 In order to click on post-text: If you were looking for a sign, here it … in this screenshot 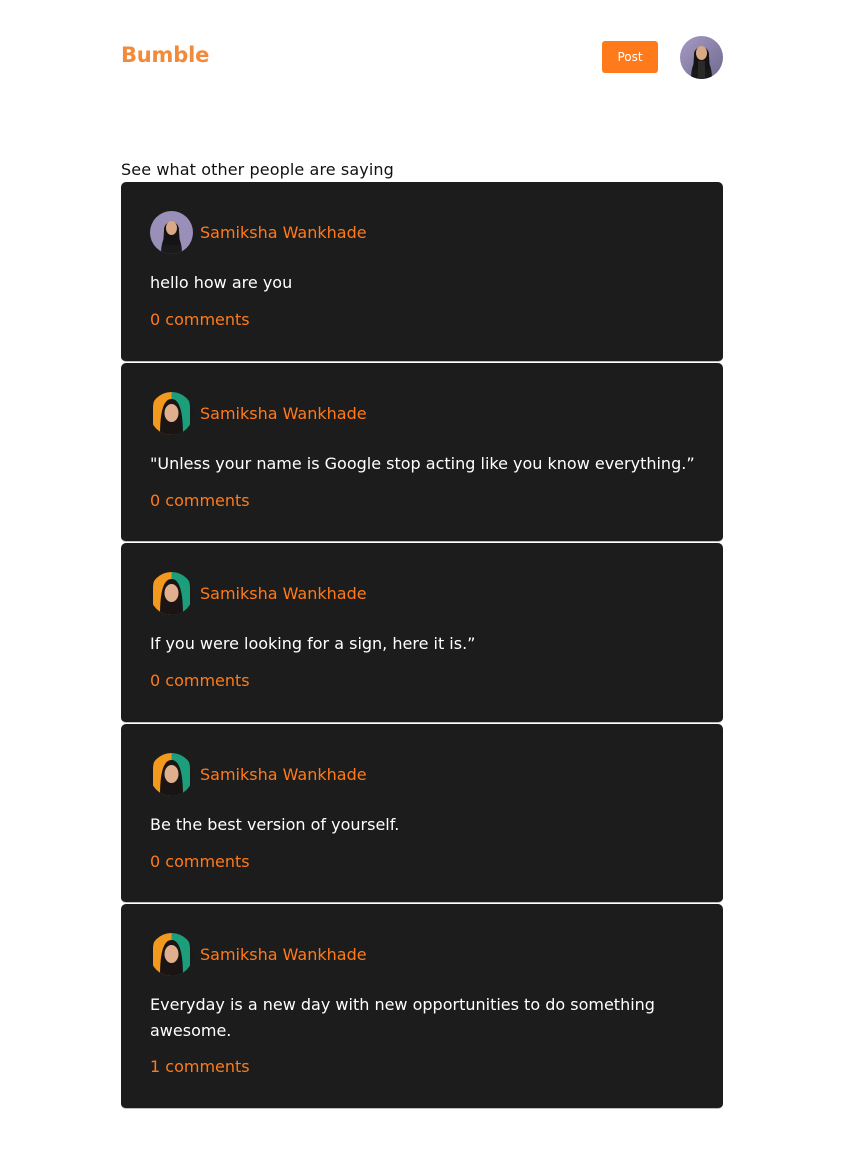, I will do `click(313, 643)`.